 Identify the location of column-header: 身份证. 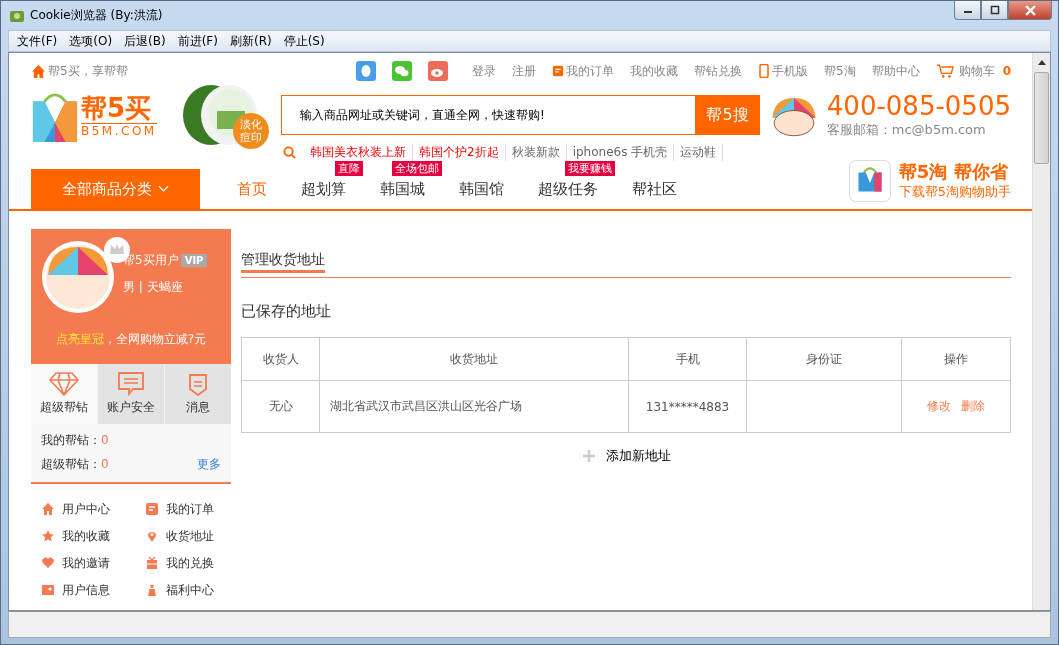
(824, 359).